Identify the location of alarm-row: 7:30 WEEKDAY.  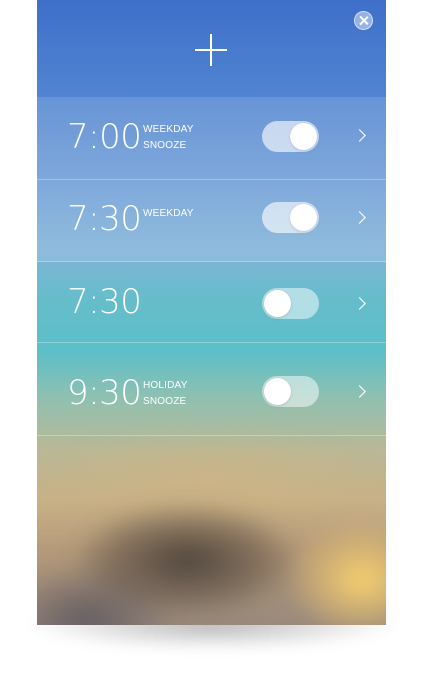
(211, 221).